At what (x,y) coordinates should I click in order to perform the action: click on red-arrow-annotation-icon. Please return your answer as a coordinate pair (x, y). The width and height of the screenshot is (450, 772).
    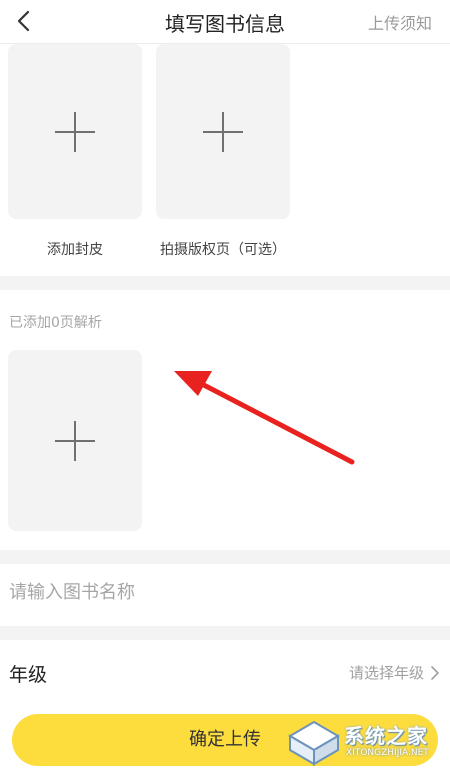
    Looking at the image, I should click on (264, 418).